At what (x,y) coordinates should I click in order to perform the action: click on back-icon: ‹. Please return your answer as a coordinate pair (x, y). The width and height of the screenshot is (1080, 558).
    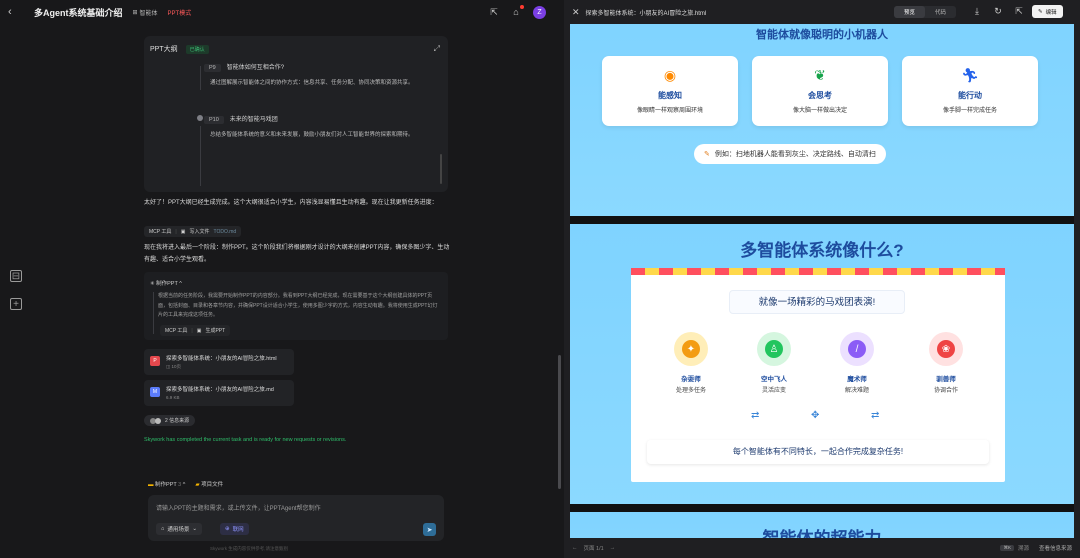
    Looking at the image, I should click on (14, 12).